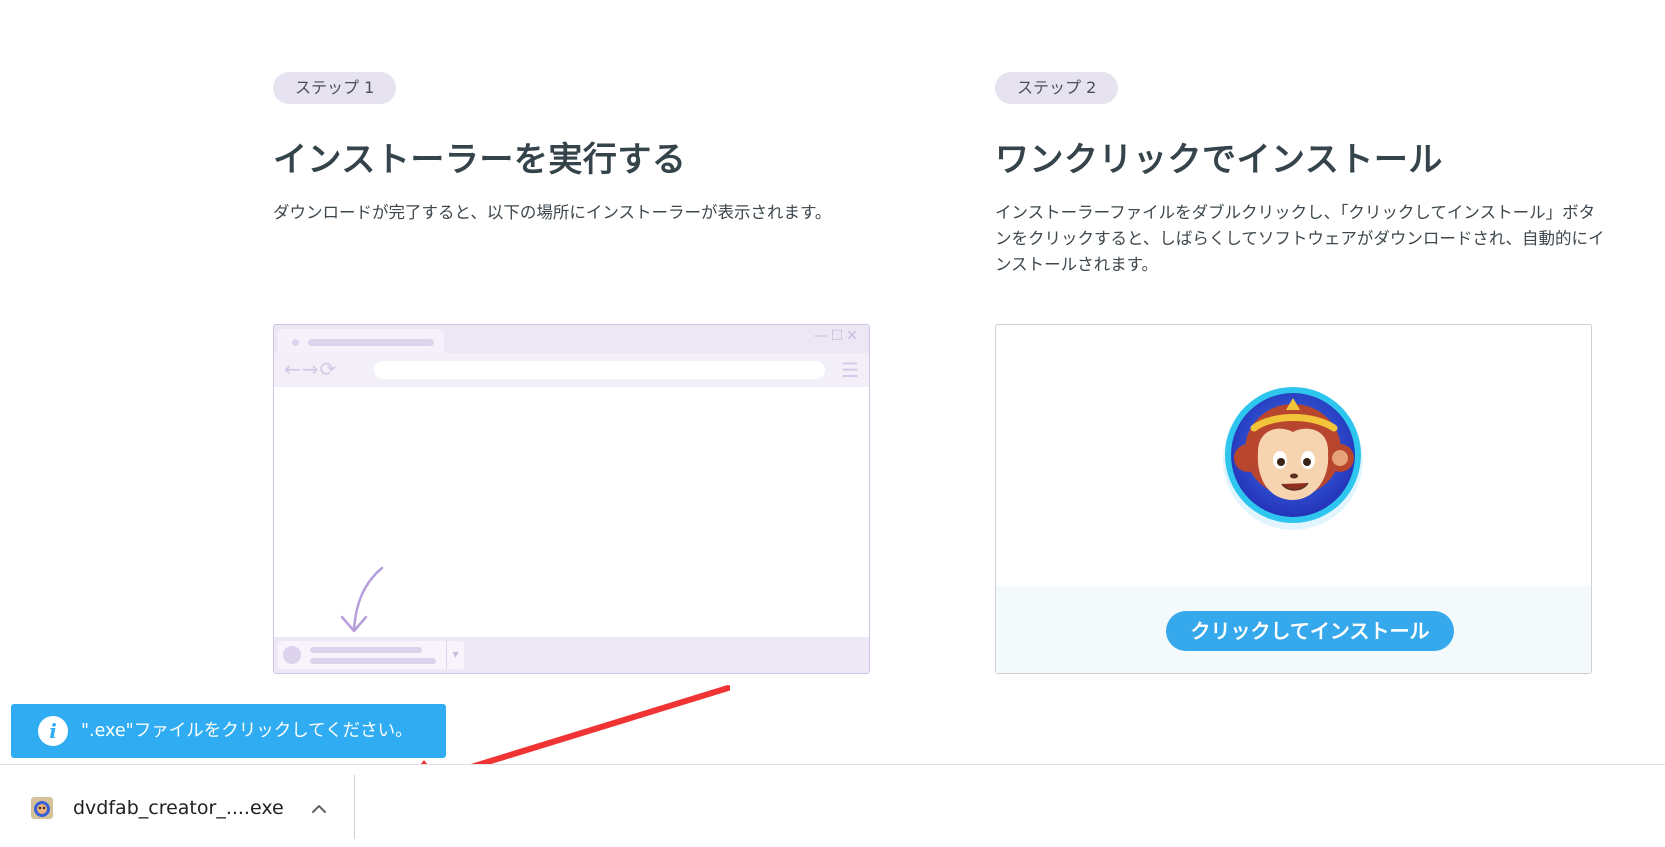 The width and height of the screenshot is (1665, 847). Describe the element at coordinates (335, 88) in the screenshot. I see `step-1-badge: ステップ 1` at that location.